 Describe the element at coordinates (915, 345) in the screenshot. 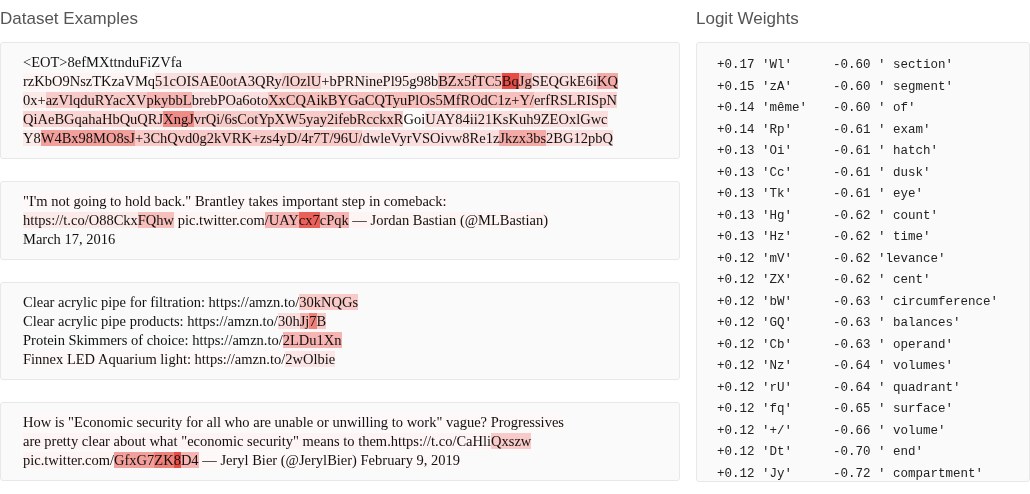

I see `token-label: ' operand'` at that location.